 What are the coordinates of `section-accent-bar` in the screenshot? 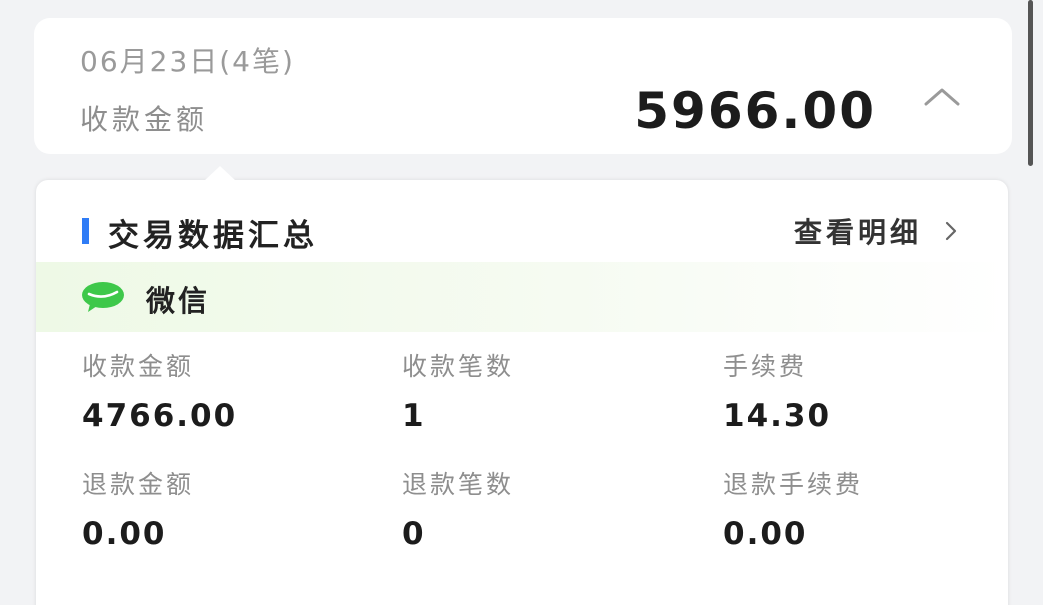 It's located at (85, 231).